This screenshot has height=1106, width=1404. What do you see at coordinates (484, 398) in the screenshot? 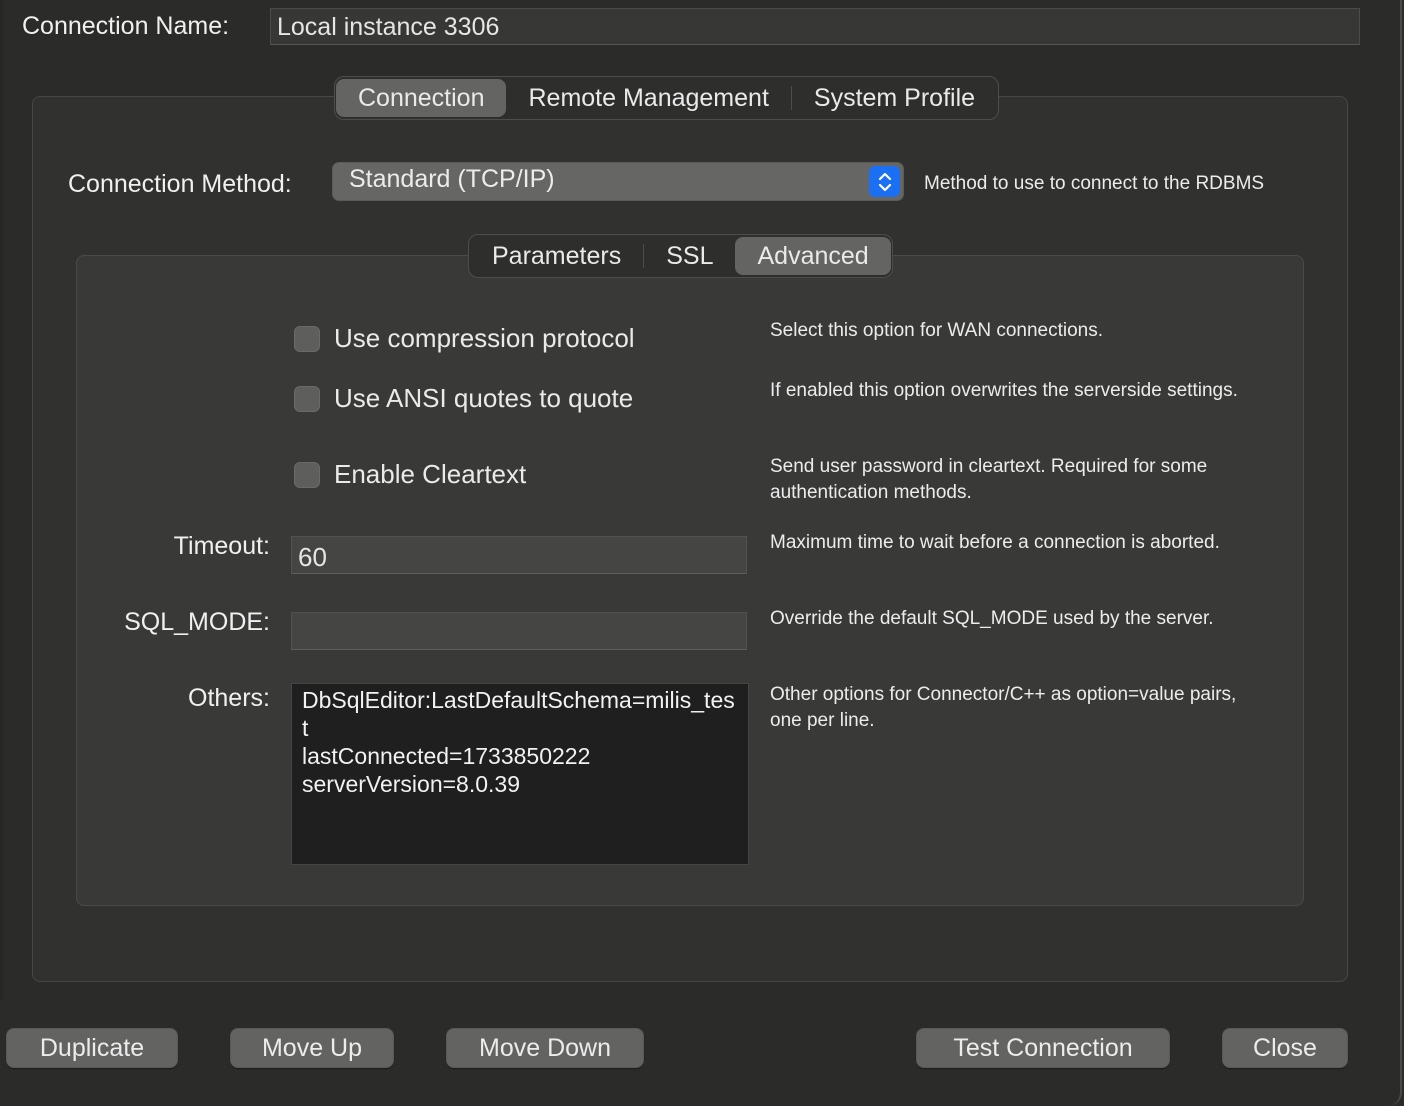
I see `ansi-quotes-label: Use ANSI quotes to quote` at bounding box center [484, 398].